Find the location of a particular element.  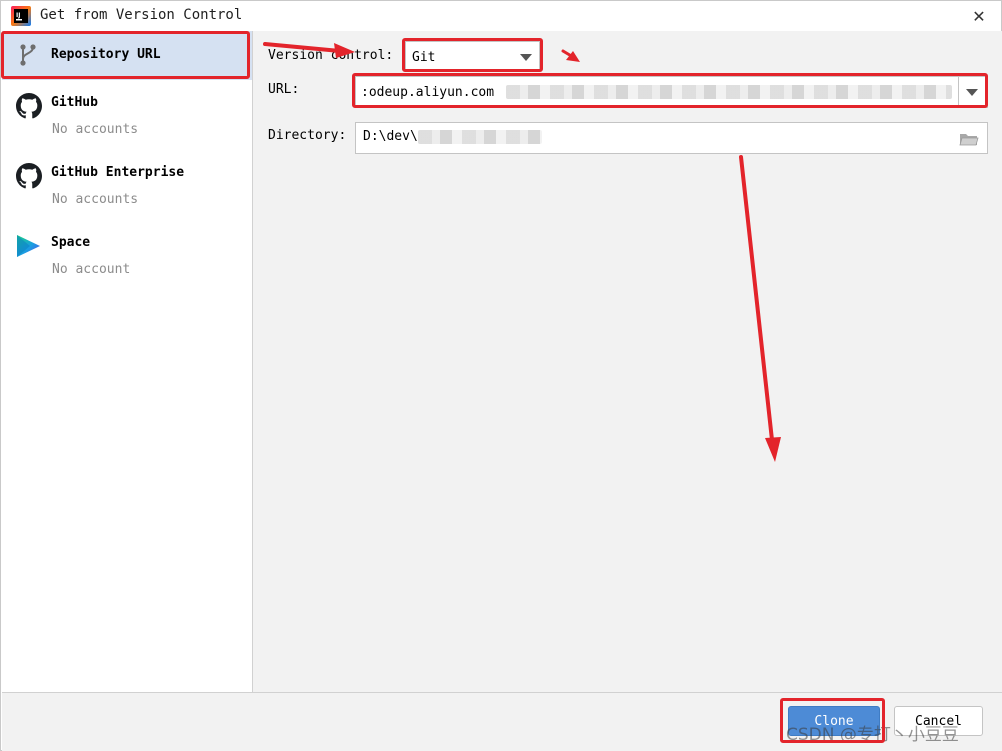

directory-value: D:\dev\ is located at coordinates (390, 136).